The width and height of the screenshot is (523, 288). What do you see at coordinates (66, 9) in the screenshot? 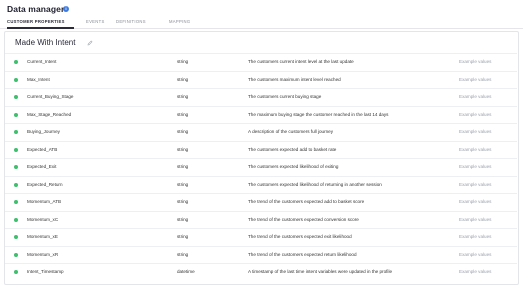
I see `info-icon: i` at bounding box center [66, 9].